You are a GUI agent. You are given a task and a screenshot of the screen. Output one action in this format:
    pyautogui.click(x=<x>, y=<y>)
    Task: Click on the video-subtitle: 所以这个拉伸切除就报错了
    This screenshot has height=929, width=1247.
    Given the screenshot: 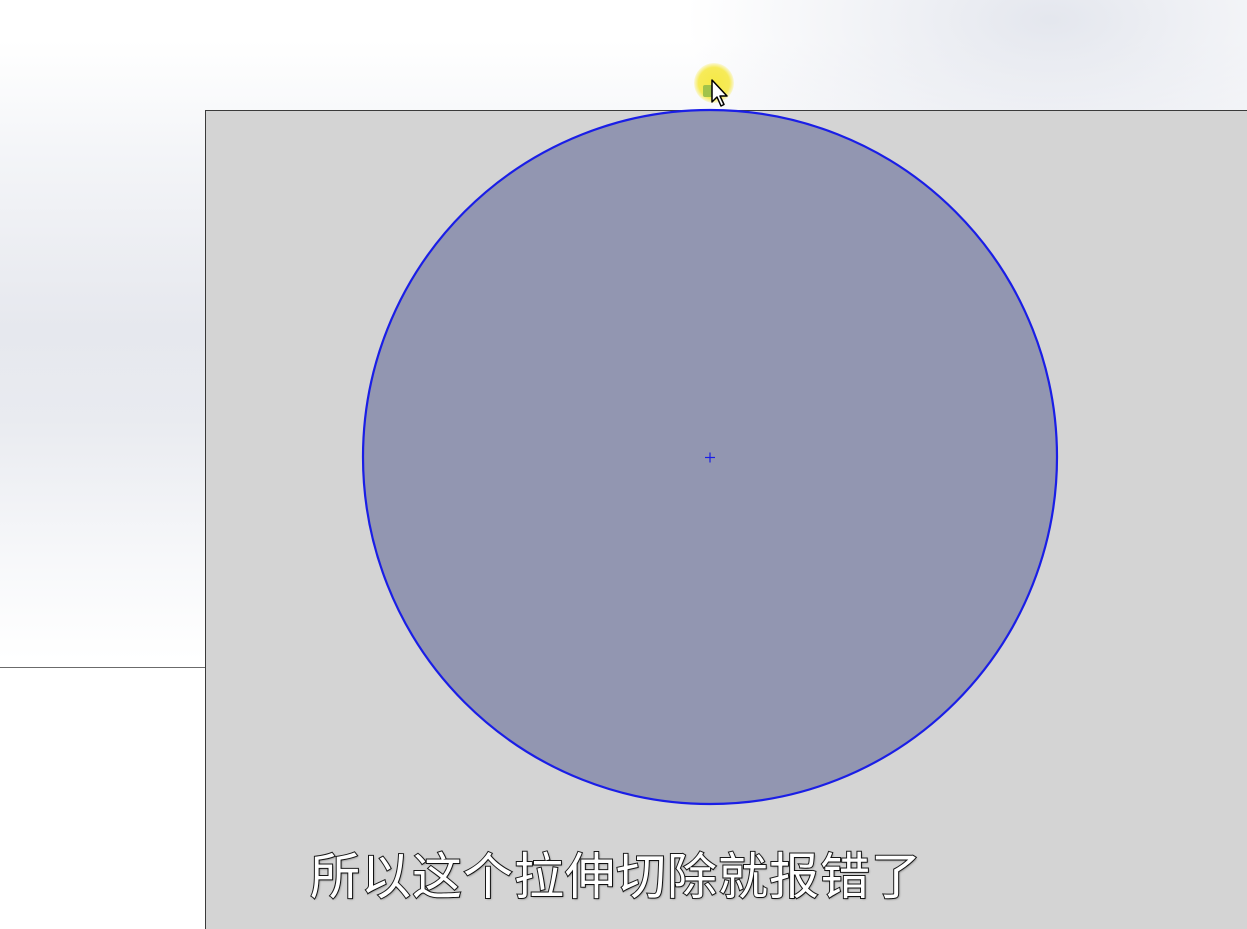 What is the action you would take?
    pyautogui.click(x=615, y=877)
    